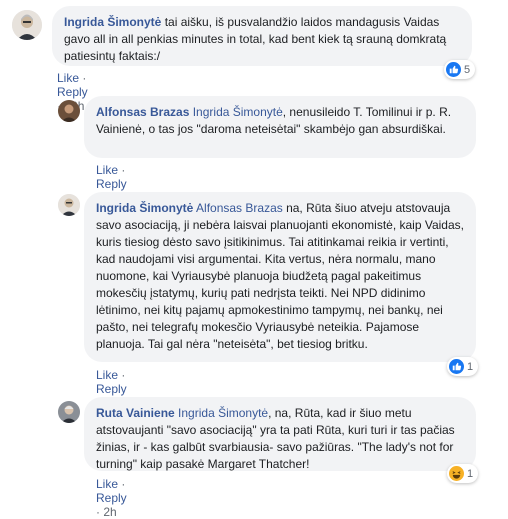 The image size is (508, 519). I want to click on comment-actions: Like · Reply · 2h, so click(111, 498).